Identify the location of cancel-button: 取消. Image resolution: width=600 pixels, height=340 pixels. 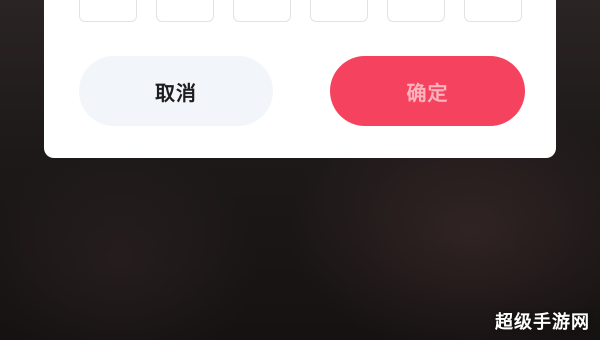
(176, 91).